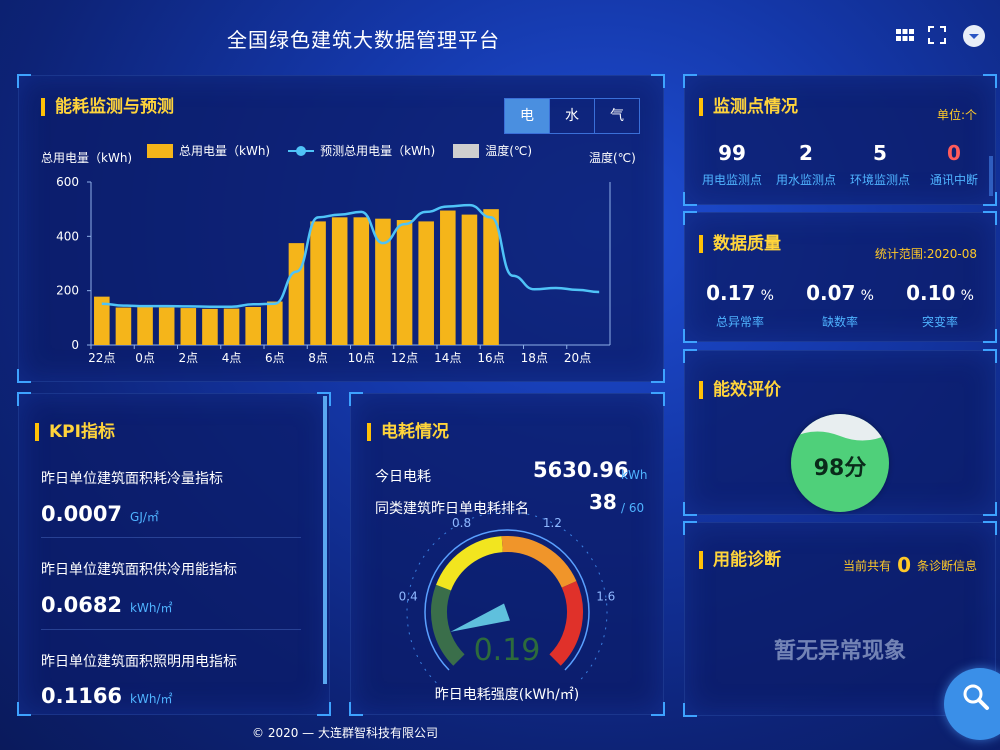 The width and height of the screenshot is (1000, 750). What do you see at coordinates (107, 605) in the screenshot?
I see `kpi-value: 0.0682 kWh/㎡` at bounding box center [107, 605].